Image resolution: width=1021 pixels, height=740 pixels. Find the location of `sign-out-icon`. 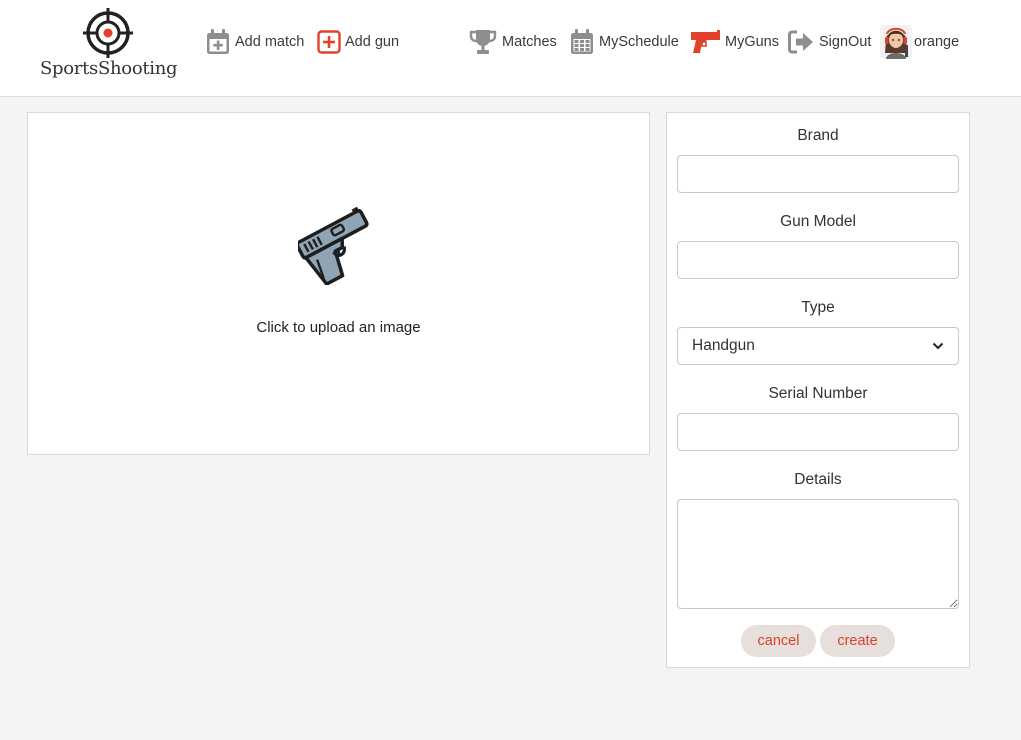

sign-out-icon is located at coordinates (800, 42).